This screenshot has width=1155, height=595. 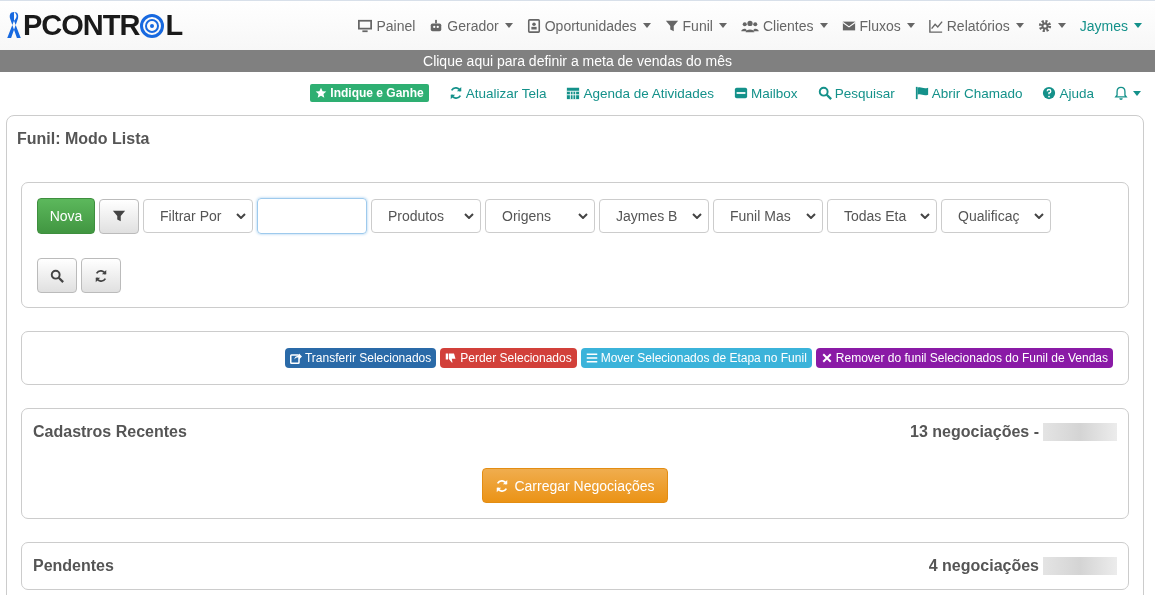 I want to click on notifications-menu, so click(x=1127, y=93).